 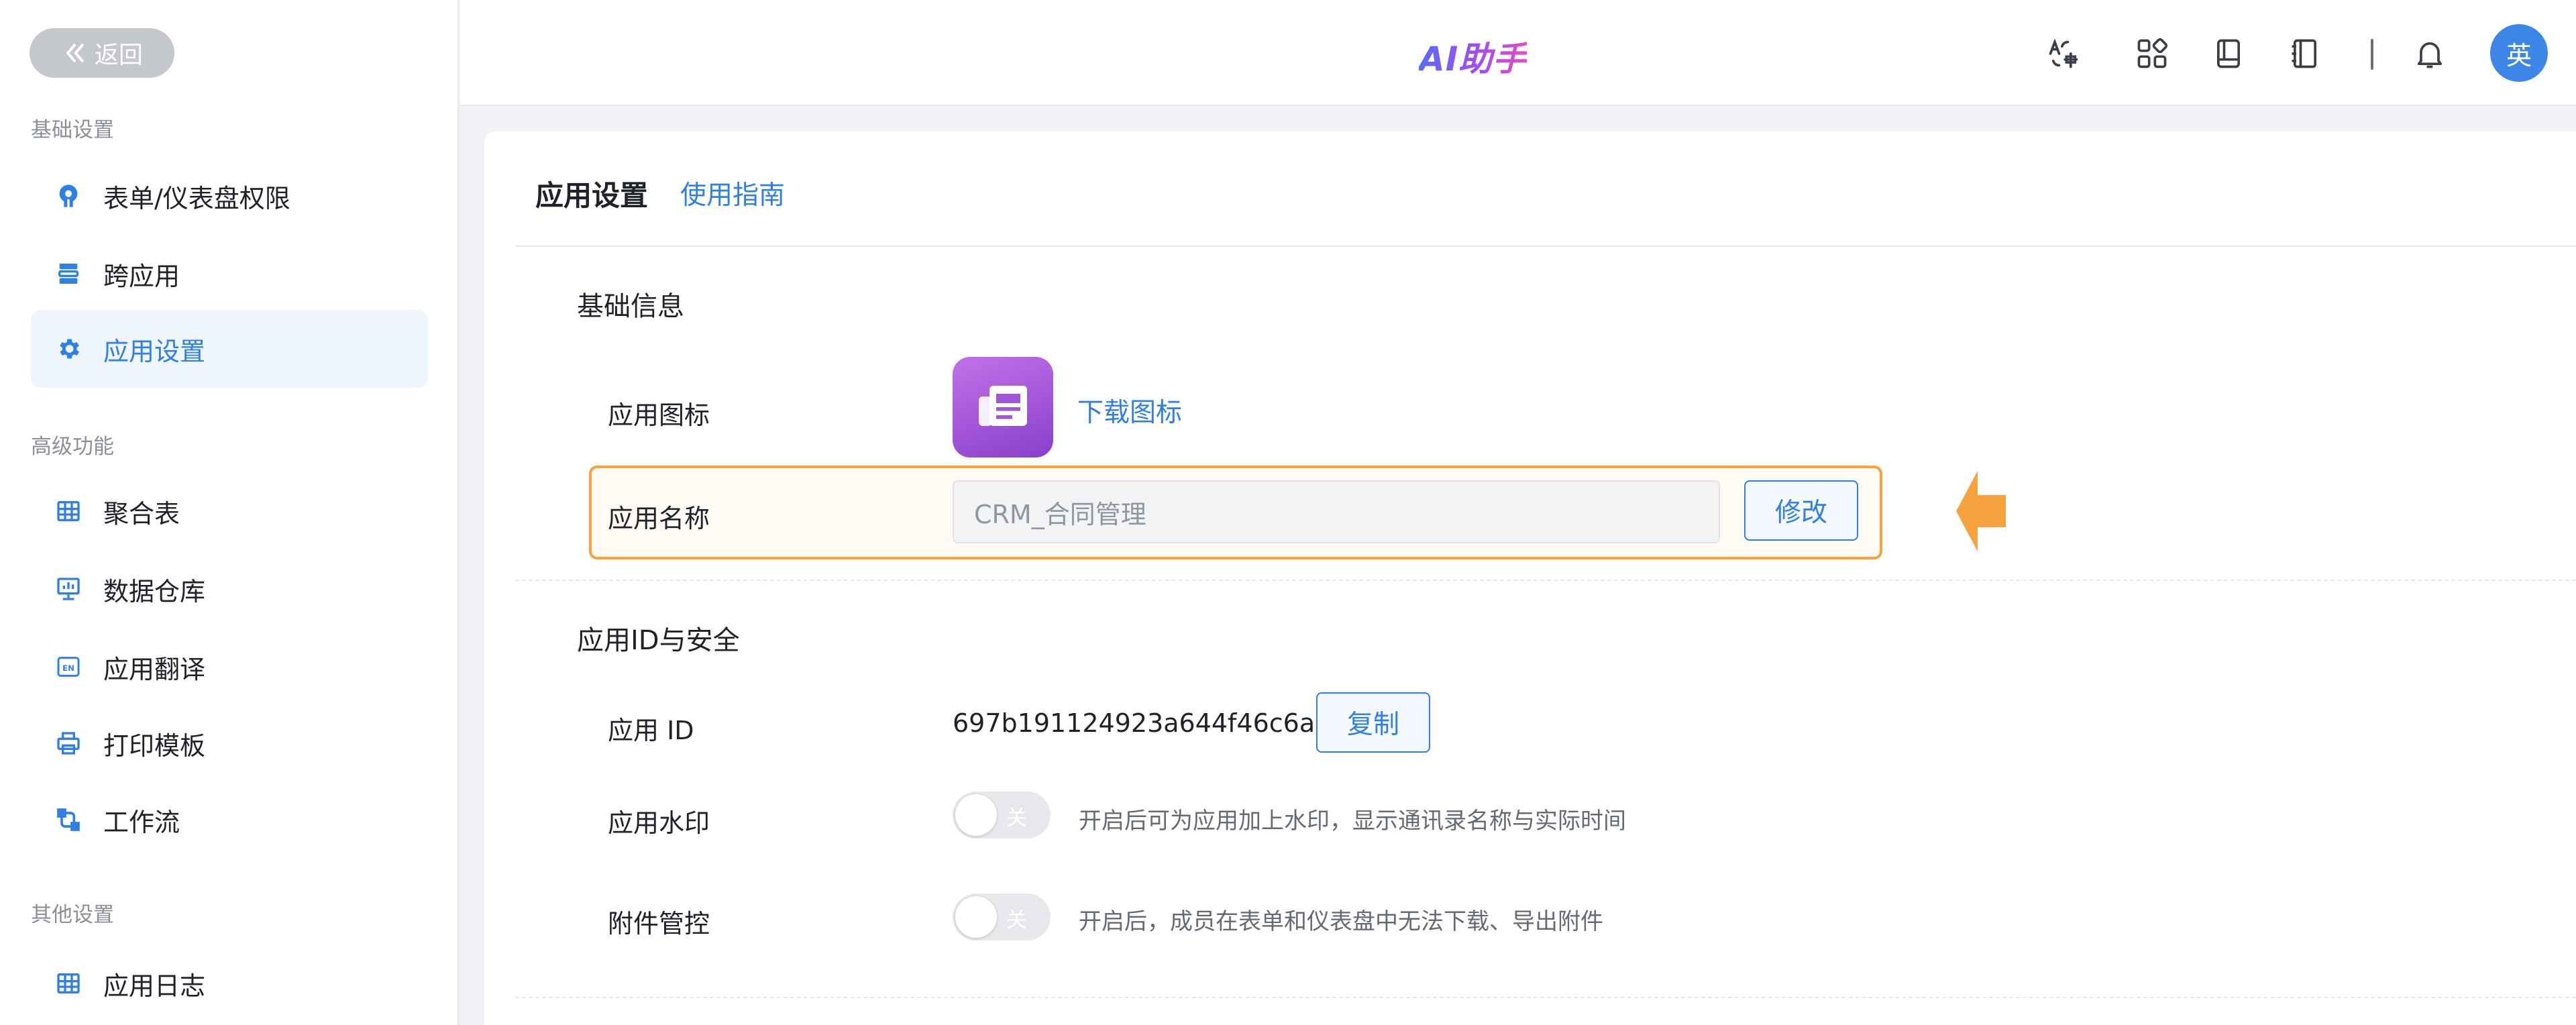 I want to click on section-title-basic-info: 基础信息, so click(x=630, y=306).